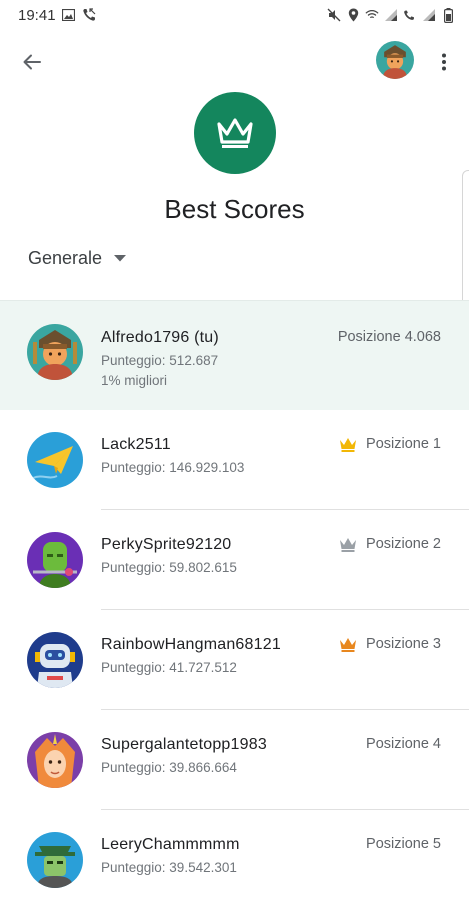  What do you see at coordinates (348, 544) in the screenshot?
I see `silver-crown-icon` at bounding box center [348, 544].